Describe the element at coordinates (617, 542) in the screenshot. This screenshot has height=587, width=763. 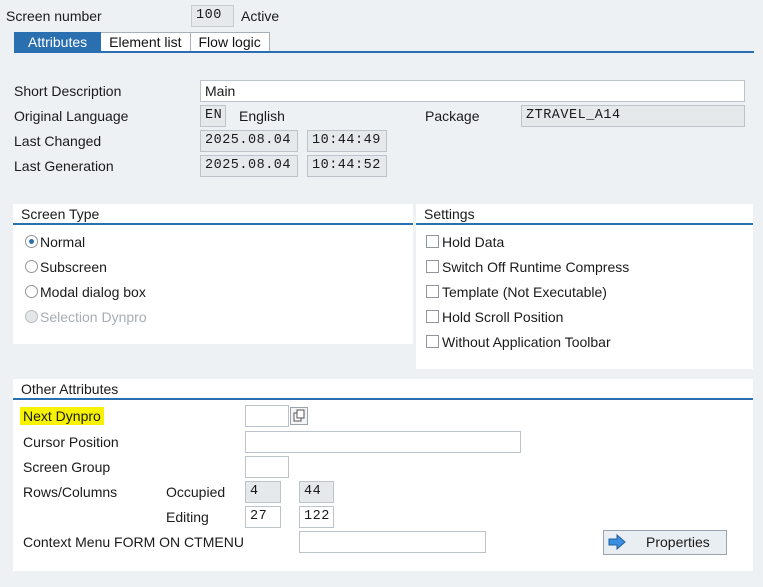
I see `arrow-right-icon` at that location.